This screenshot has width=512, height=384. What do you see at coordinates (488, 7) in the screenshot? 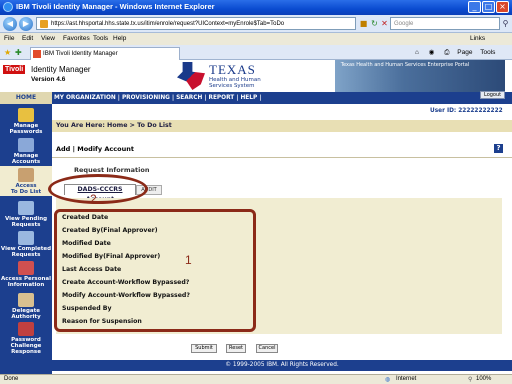
I see `maximize-button: □` at bounding box center [488, 7].